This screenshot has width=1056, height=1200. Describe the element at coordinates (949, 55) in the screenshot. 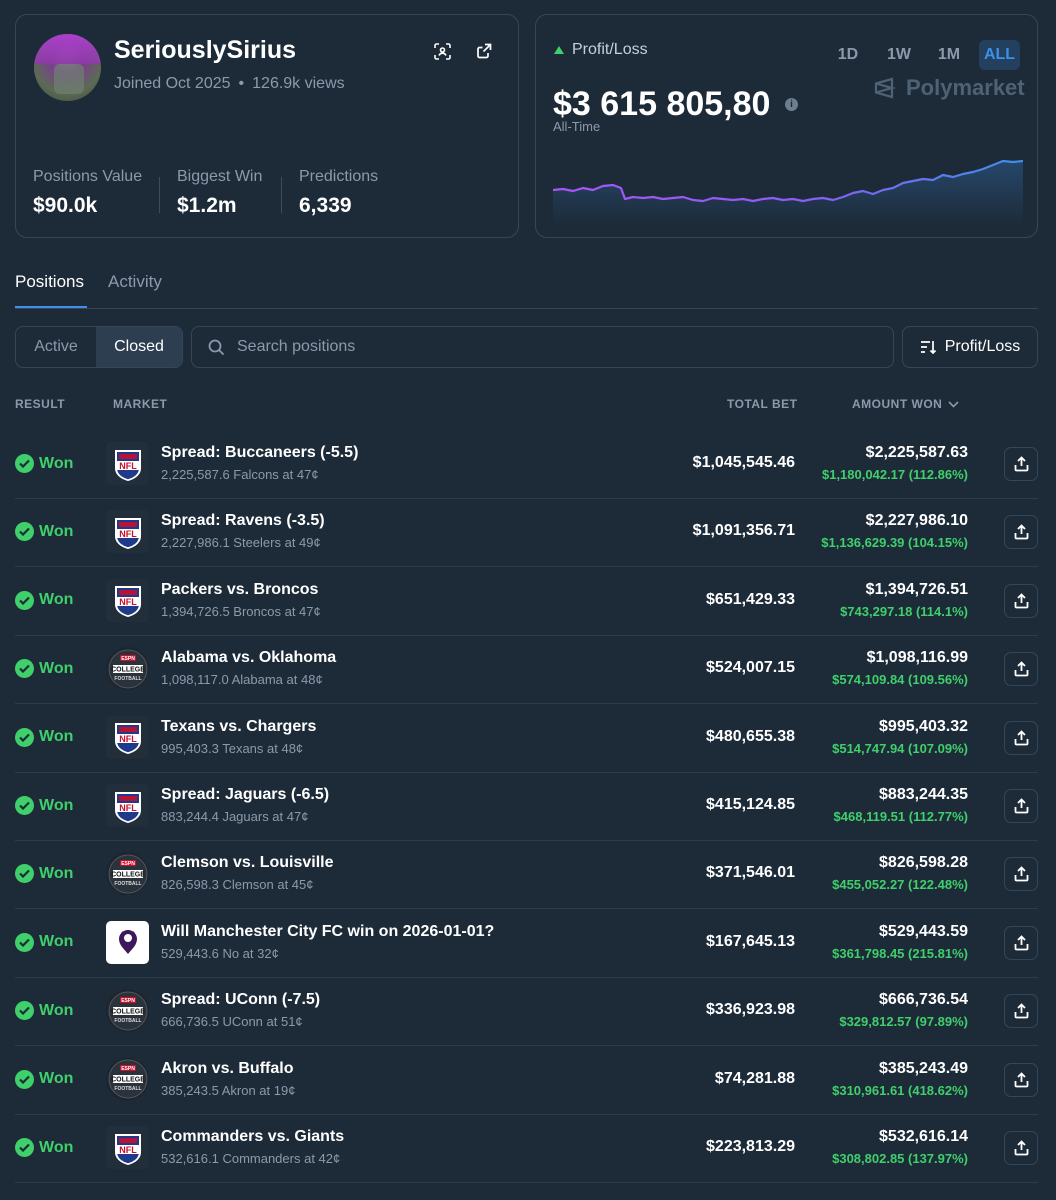

I see `timeframe-1m: 1M` at that location.